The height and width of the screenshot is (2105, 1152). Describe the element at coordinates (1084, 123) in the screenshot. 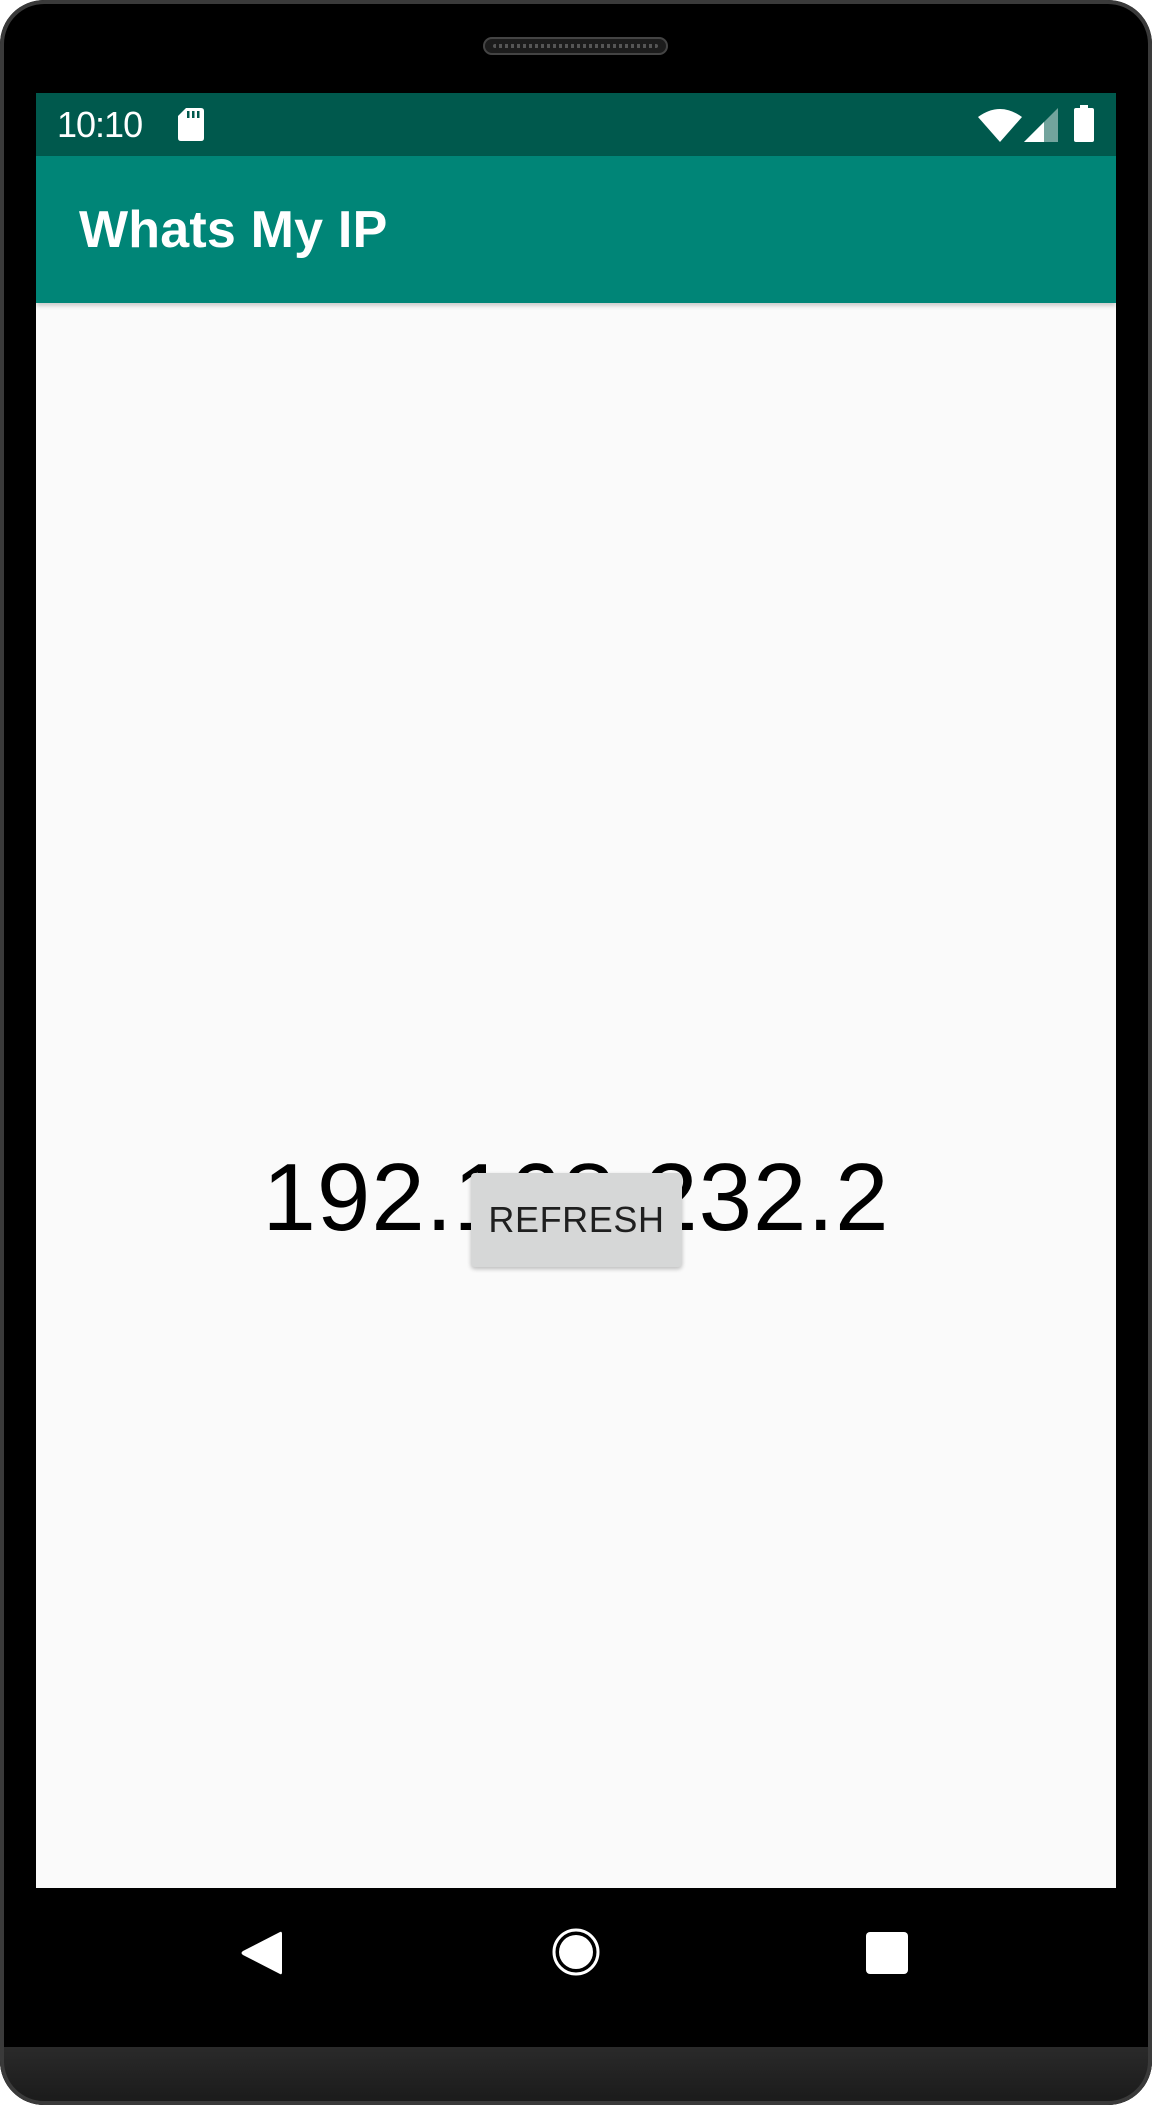

I see `battery-icon` at that location.